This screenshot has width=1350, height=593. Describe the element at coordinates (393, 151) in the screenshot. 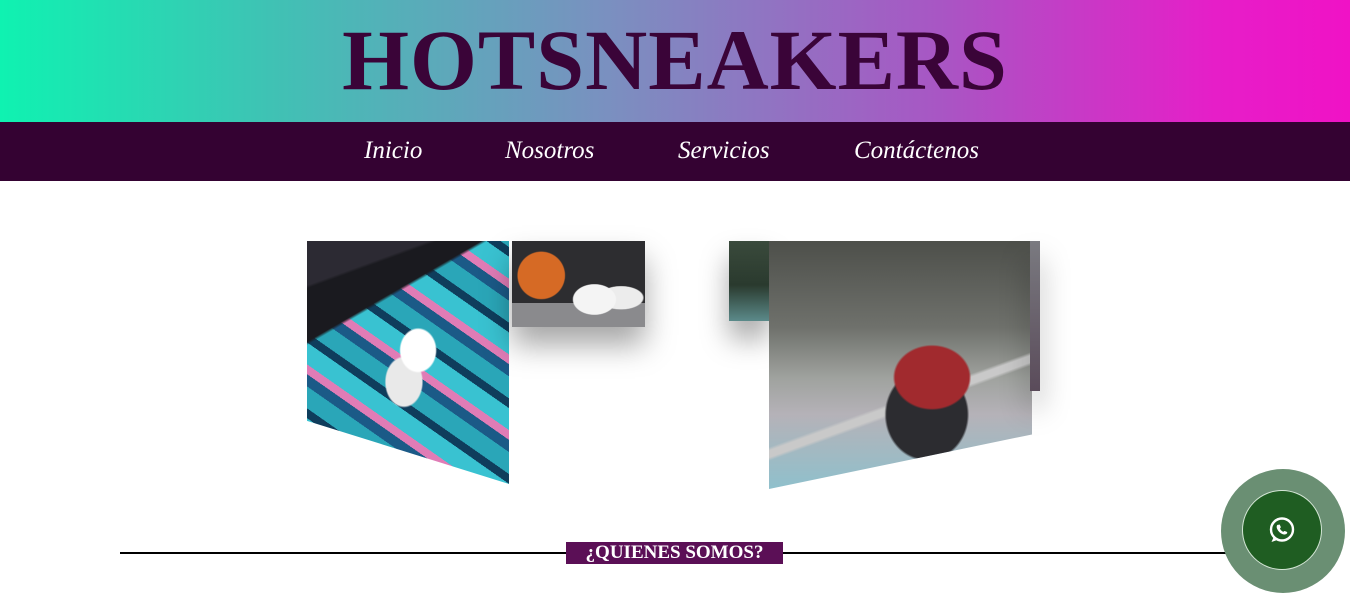

I see `nav-item-inicio: Inicio` at that location.